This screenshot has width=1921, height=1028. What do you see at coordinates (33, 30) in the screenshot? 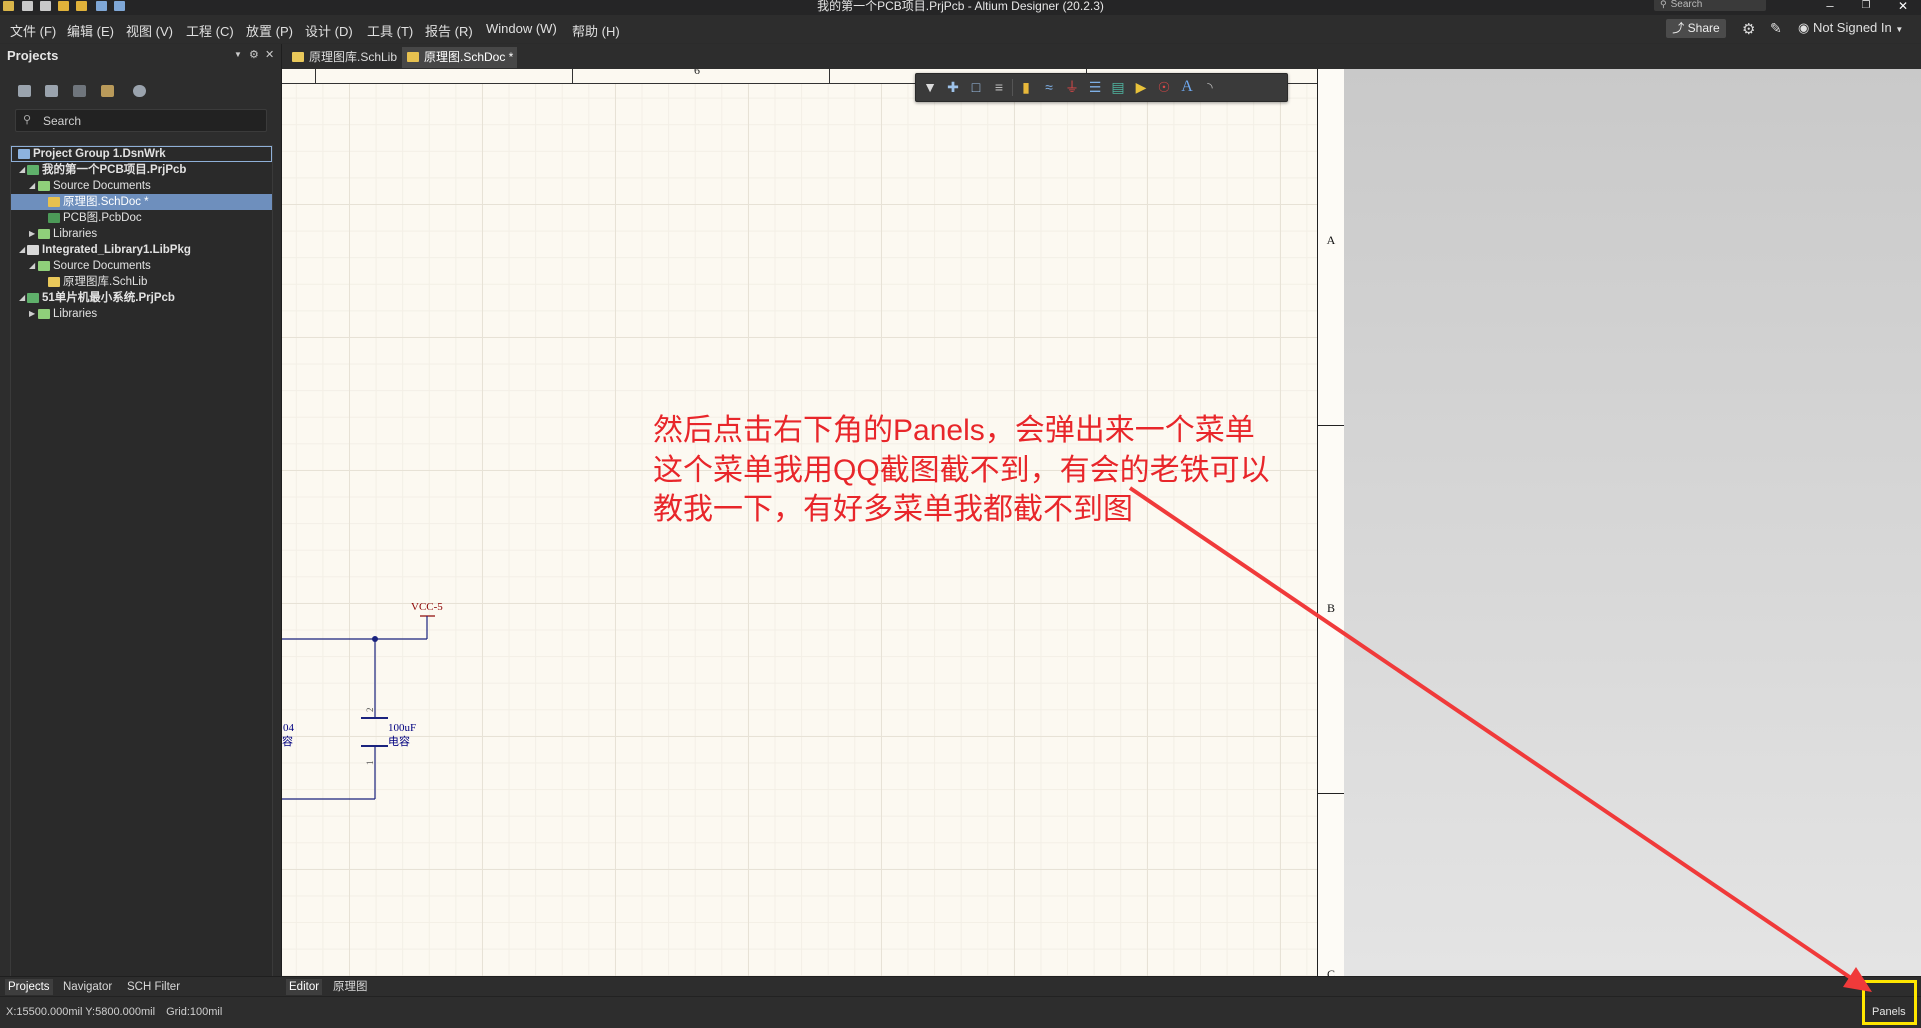
I see `menu-file: 文件 (F)` at bounding box center [33, 30].